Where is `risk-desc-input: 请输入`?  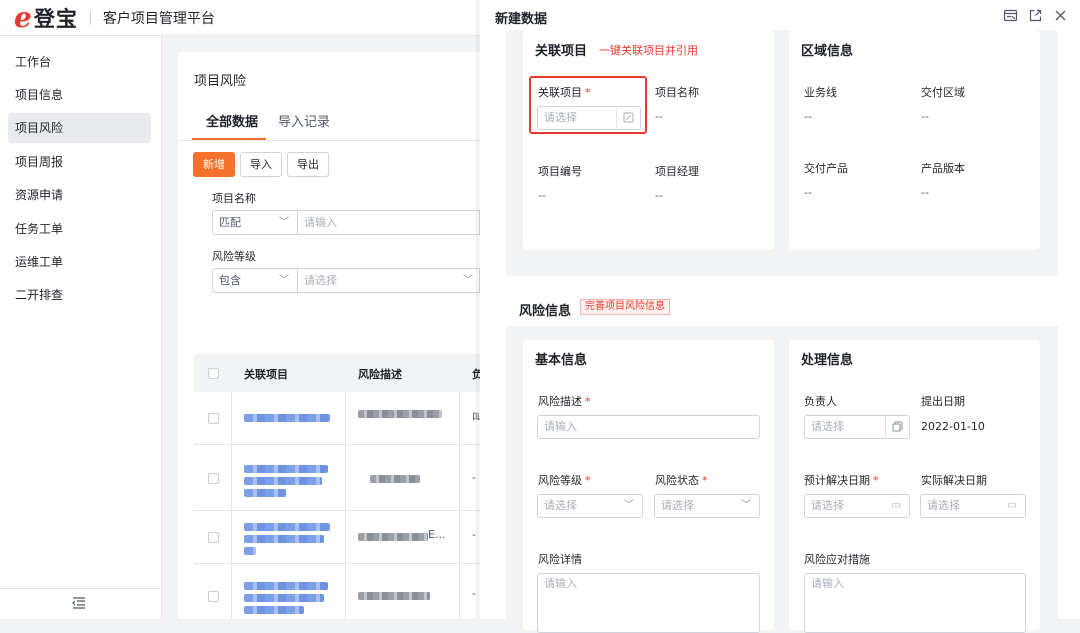
risk-desc-input: 请输入 is located at coordinates (648, 427).